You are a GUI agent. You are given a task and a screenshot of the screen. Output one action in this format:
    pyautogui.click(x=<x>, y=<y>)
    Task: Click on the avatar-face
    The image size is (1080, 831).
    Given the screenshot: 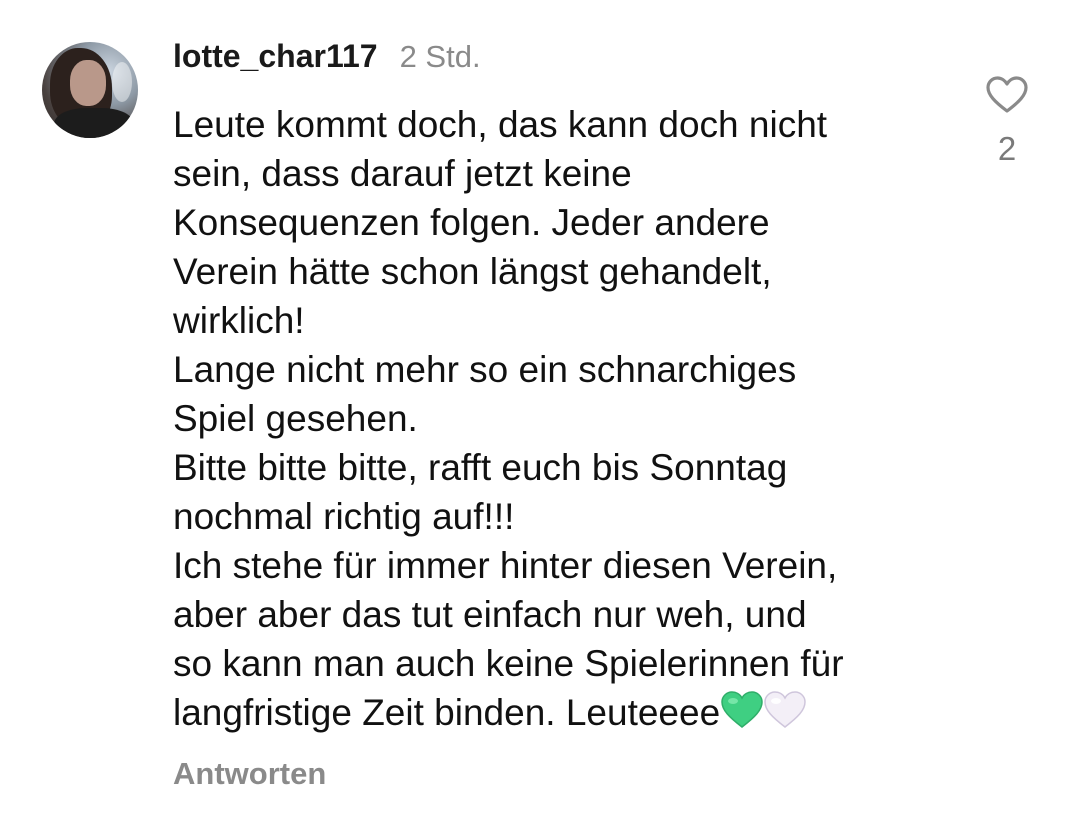 What is the action you would take?
    pyautogui.click(x=88, y=83)
    